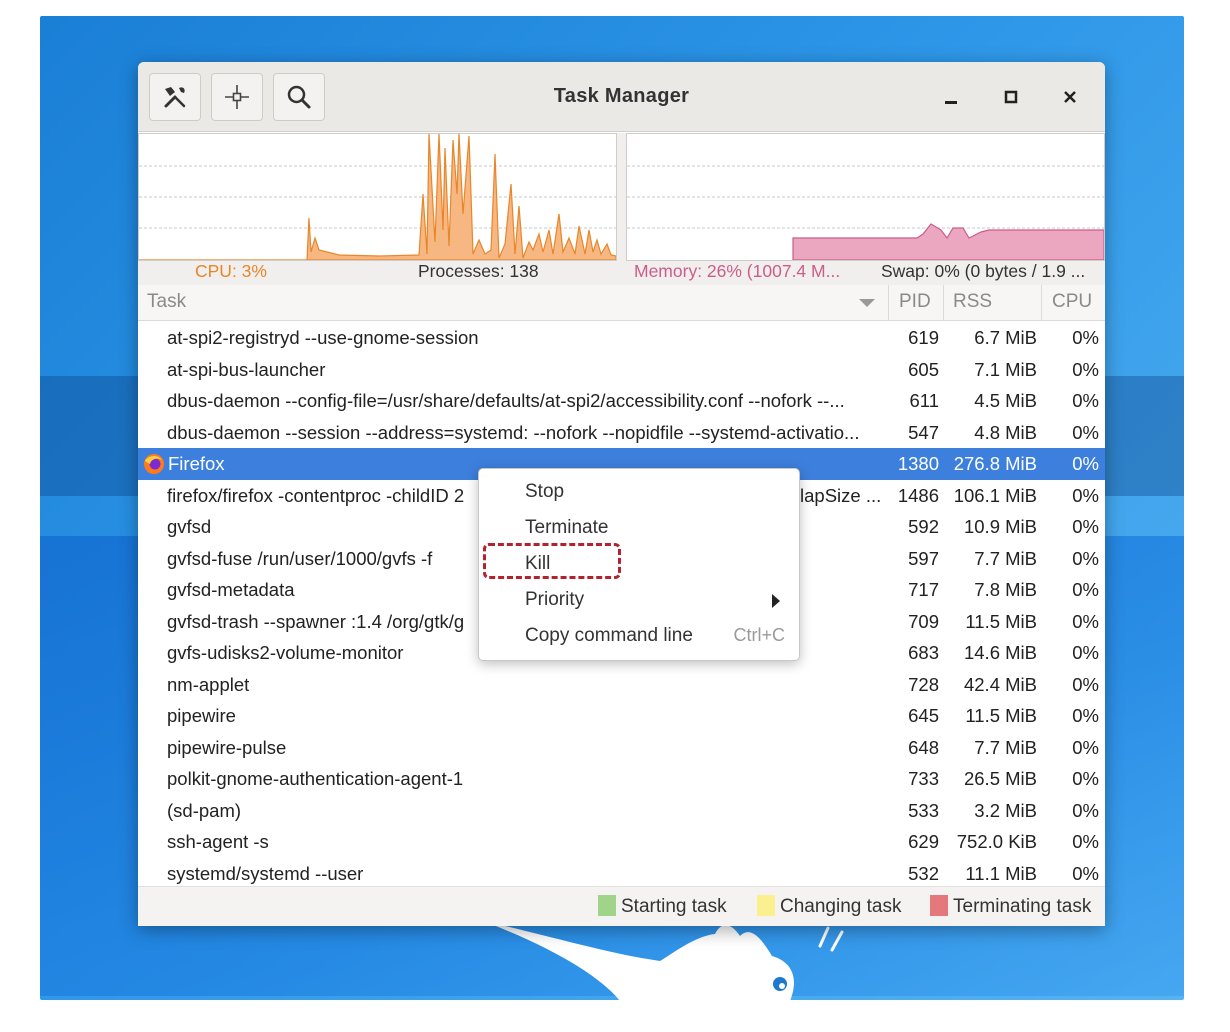  What do you see at coordinates (1005, 589) in the screenshot?
I see `task-rss: 7.8 MiB` at bounding box center [1005, 589].